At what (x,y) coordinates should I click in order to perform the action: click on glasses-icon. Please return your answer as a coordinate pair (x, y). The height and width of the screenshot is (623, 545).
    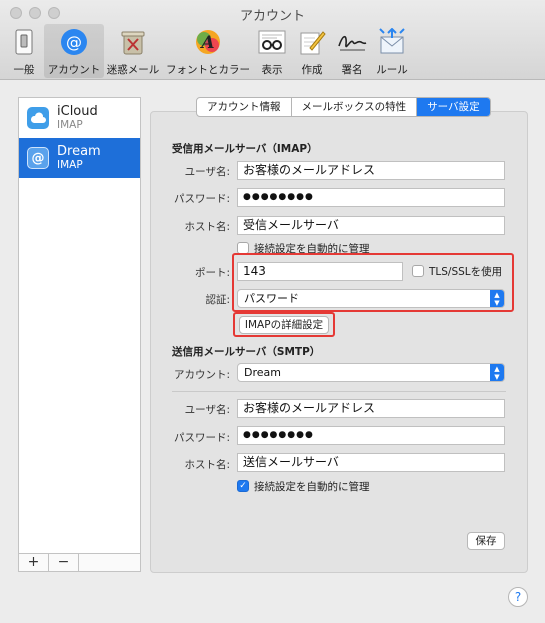
    Looking at the image, I should click on (272, 42).